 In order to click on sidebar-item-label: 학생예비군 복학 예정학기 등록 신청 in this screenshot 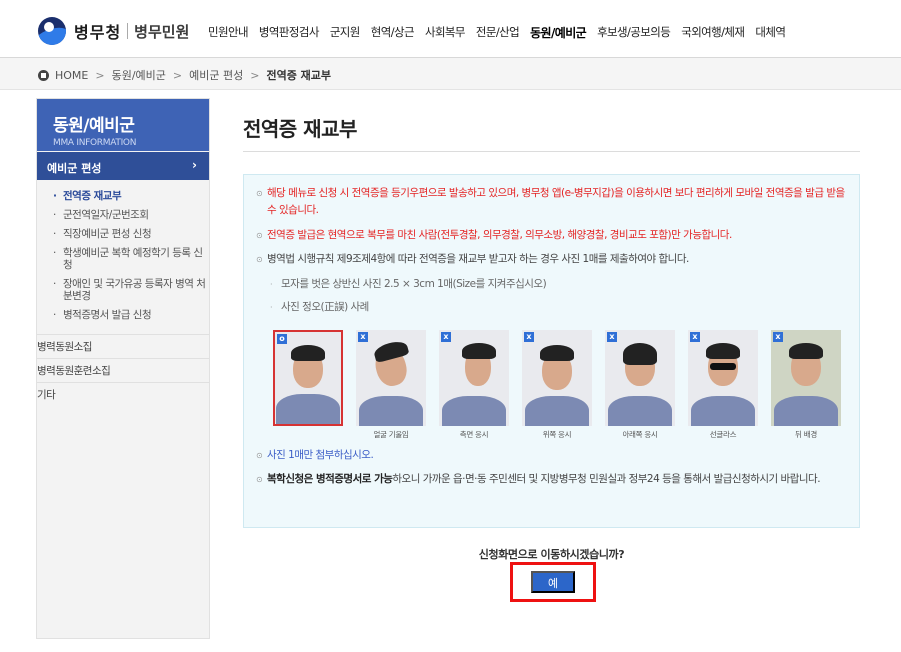, I will do `click(133, 259)`.